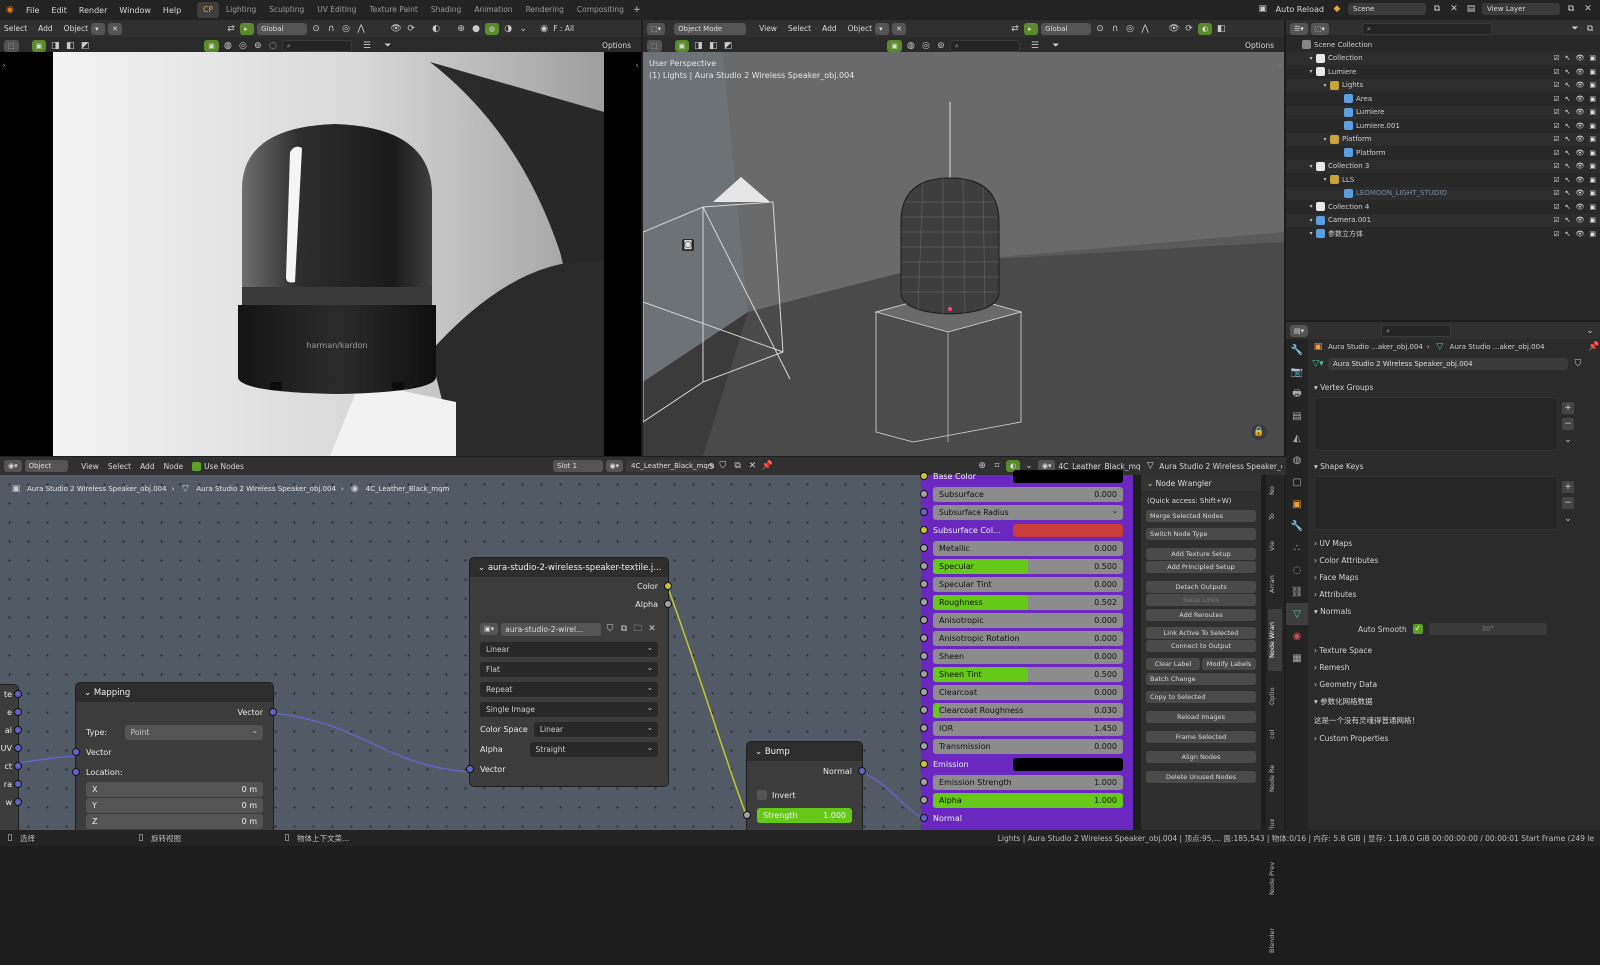 This screenshot has height=965, width=1600. Describe the element at coordinates (1259, 45) in the screenshot. I see `vp-options-button: Options` at that location.